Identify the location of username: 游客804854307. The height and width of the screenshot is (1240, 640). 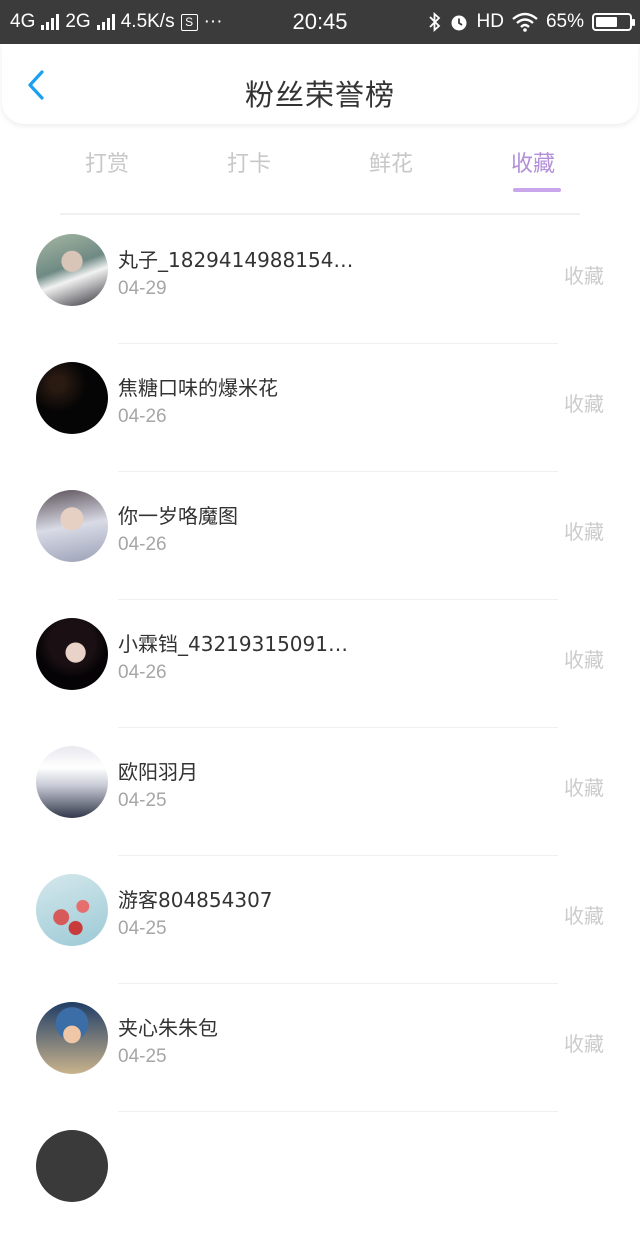
(195, 900).